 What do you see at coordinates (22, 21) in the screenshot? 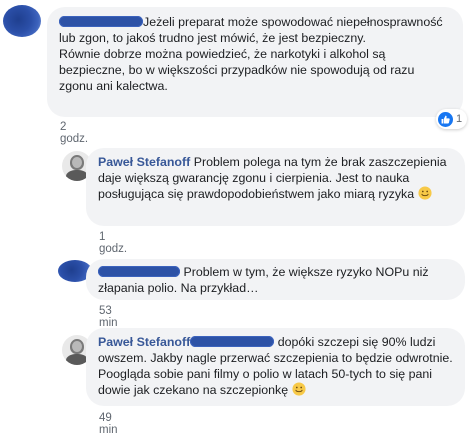
I see `avatar` at bounding box center [22, 21].